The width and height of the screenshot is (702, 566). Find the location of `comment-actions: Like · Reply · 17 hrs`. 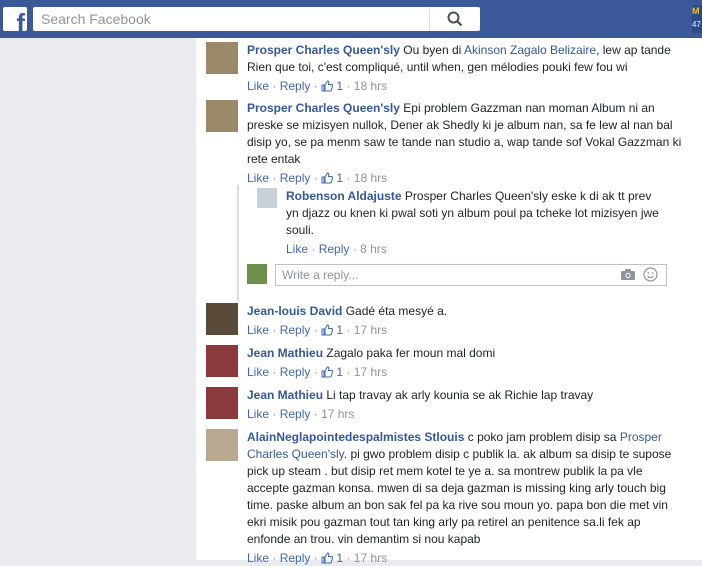

comment-actions: Like · Reply · 17 hrs is located at coordinates (464, 414).